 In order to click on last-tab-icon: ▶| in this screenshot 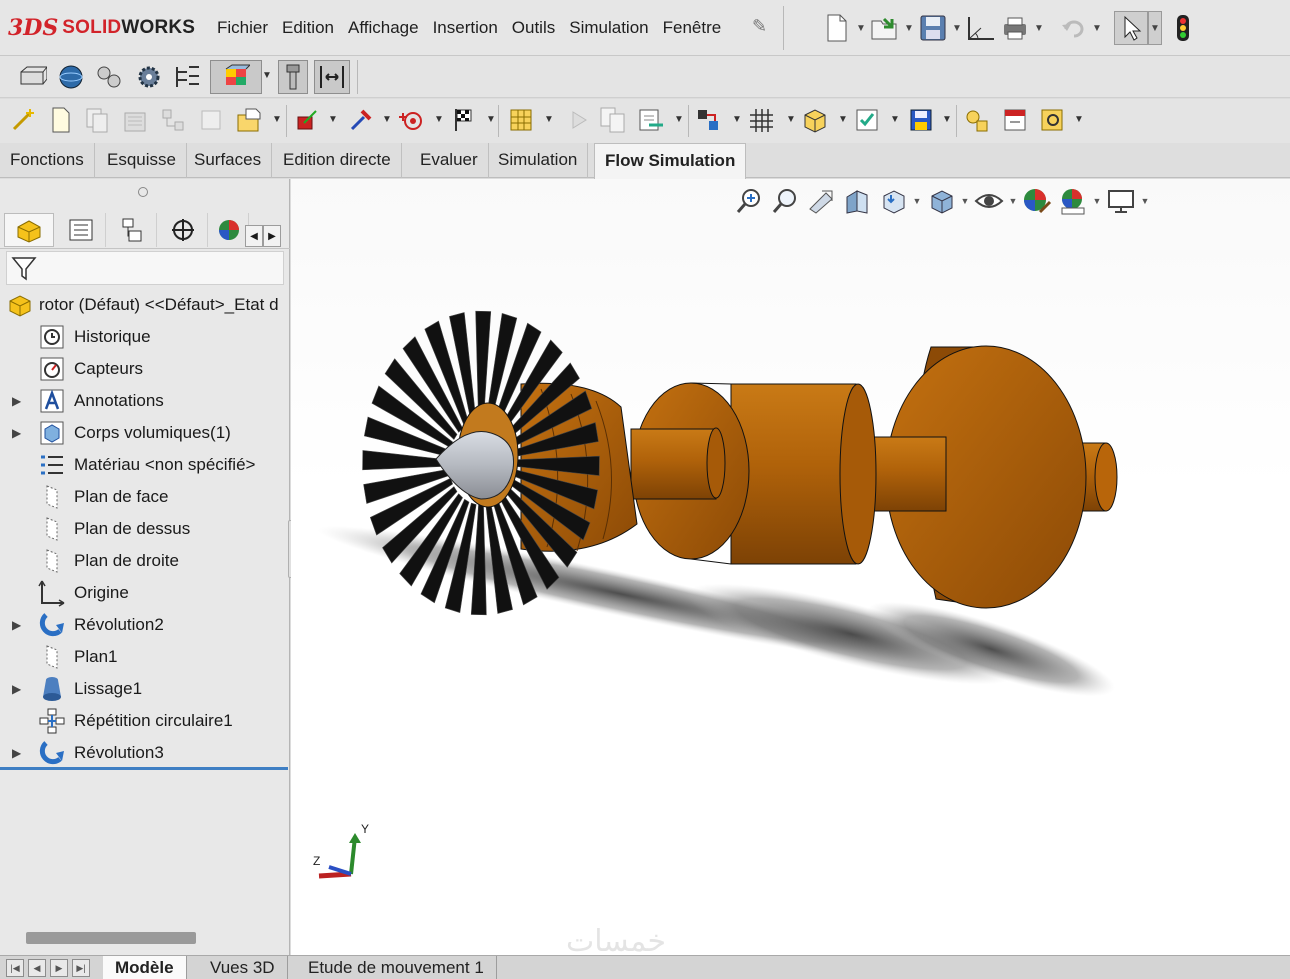, I will do `click(81, 968)`.